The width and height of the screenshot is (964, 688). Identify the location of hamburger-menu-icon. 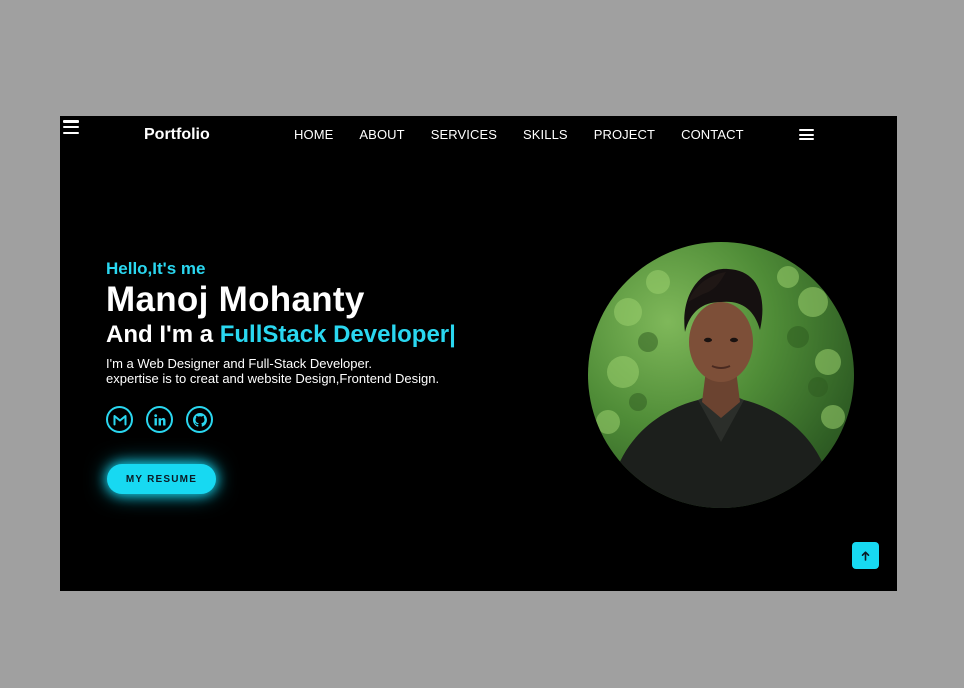
(806, 134).